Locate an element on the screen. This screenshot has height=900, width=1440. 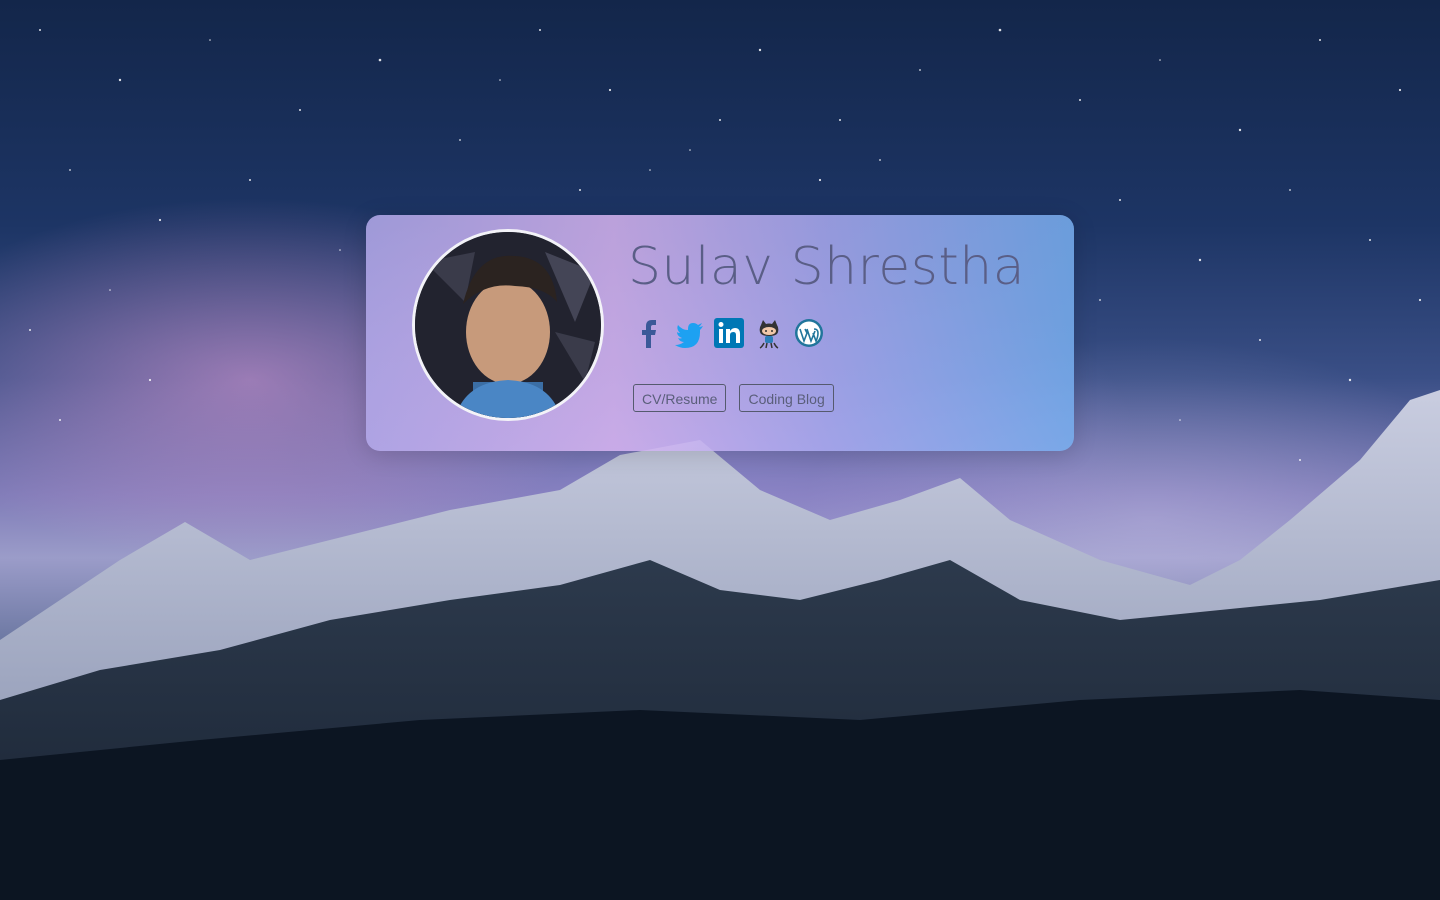
wordpress-link is located at coordinates (809, 333).